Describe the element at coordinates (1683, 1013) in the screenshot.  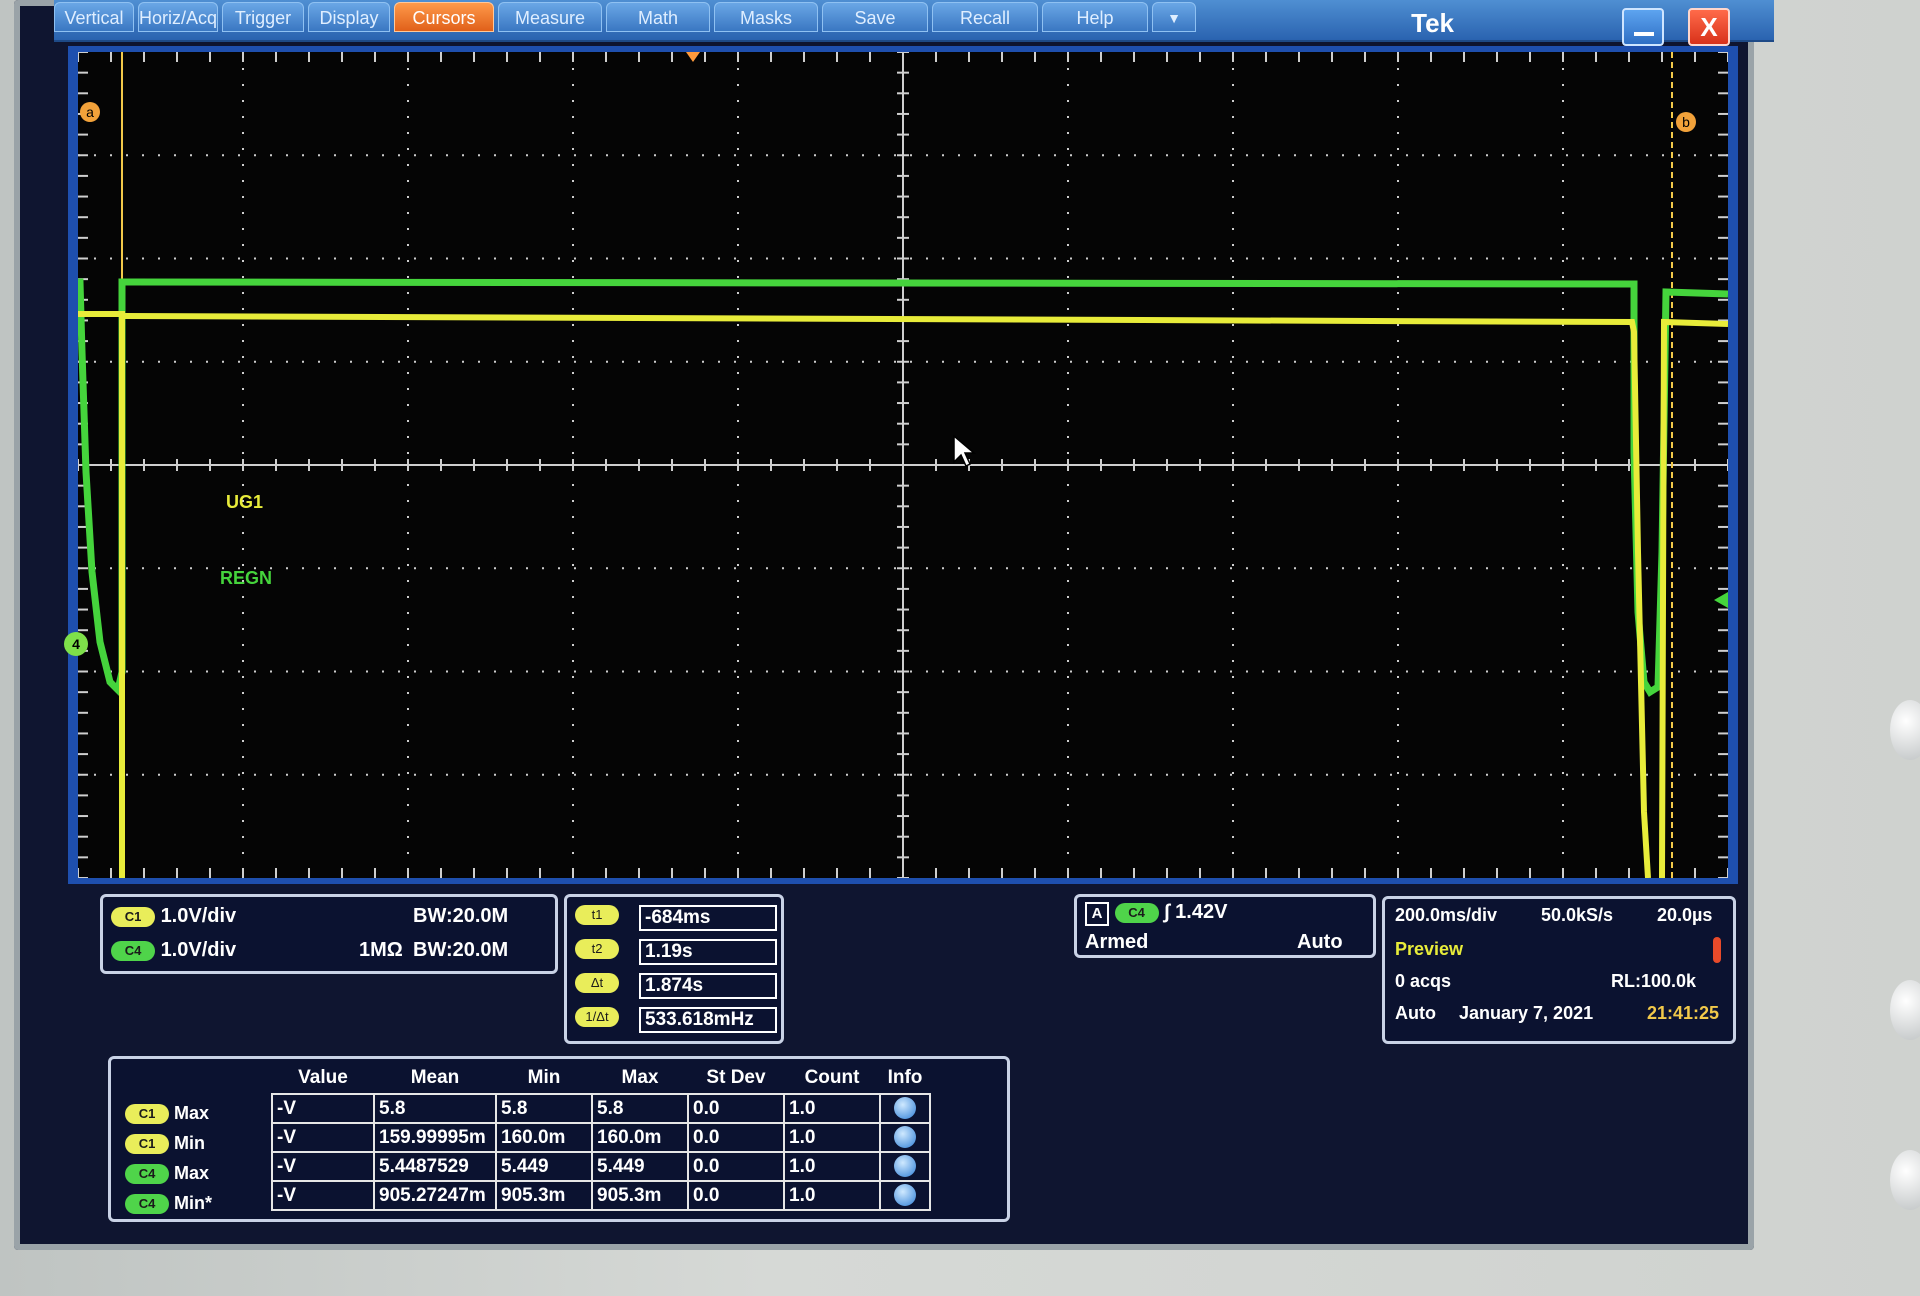
I see `time: 21:41:25` at that location.